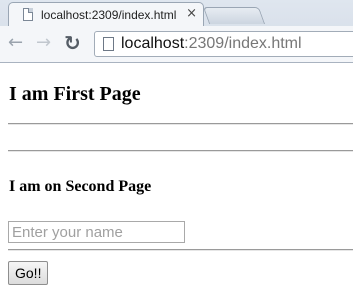  What do you see at coordinates (80, 186) in the screenshot?
I see `page-title-second: I am on Second Page` at bounding box center [80, 186].